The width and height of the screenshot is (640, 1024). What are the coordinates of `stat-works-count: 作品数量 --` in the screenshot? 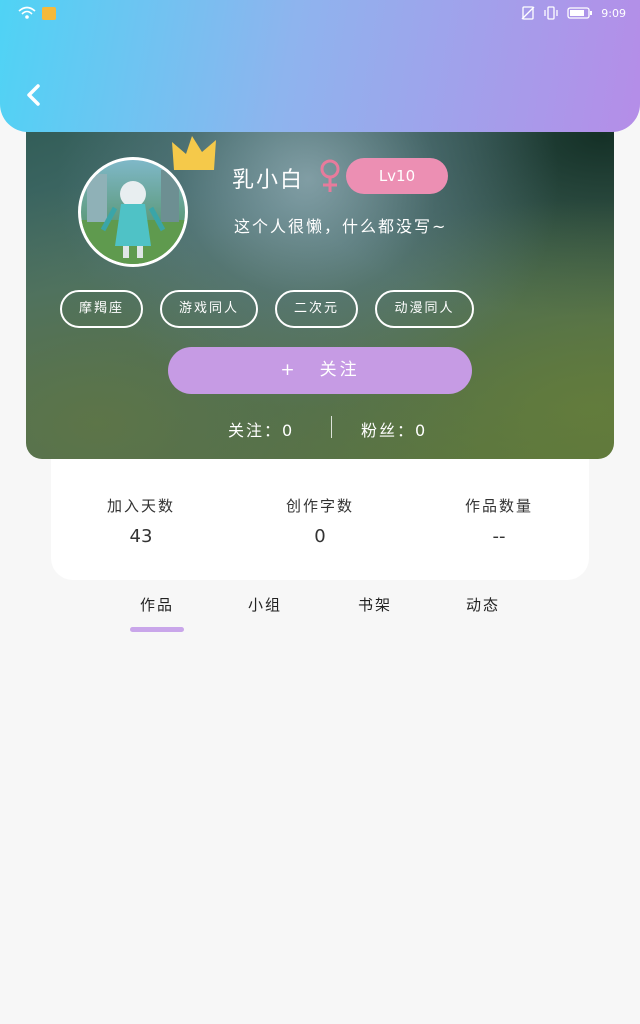 It's located at (499, 521).